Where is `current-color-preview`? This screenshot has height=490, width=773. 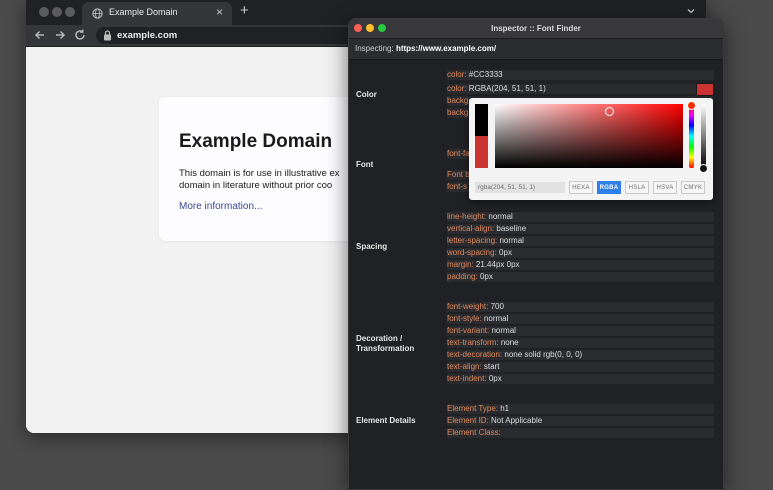
current-color-preview is located at coordinates (481, 152).